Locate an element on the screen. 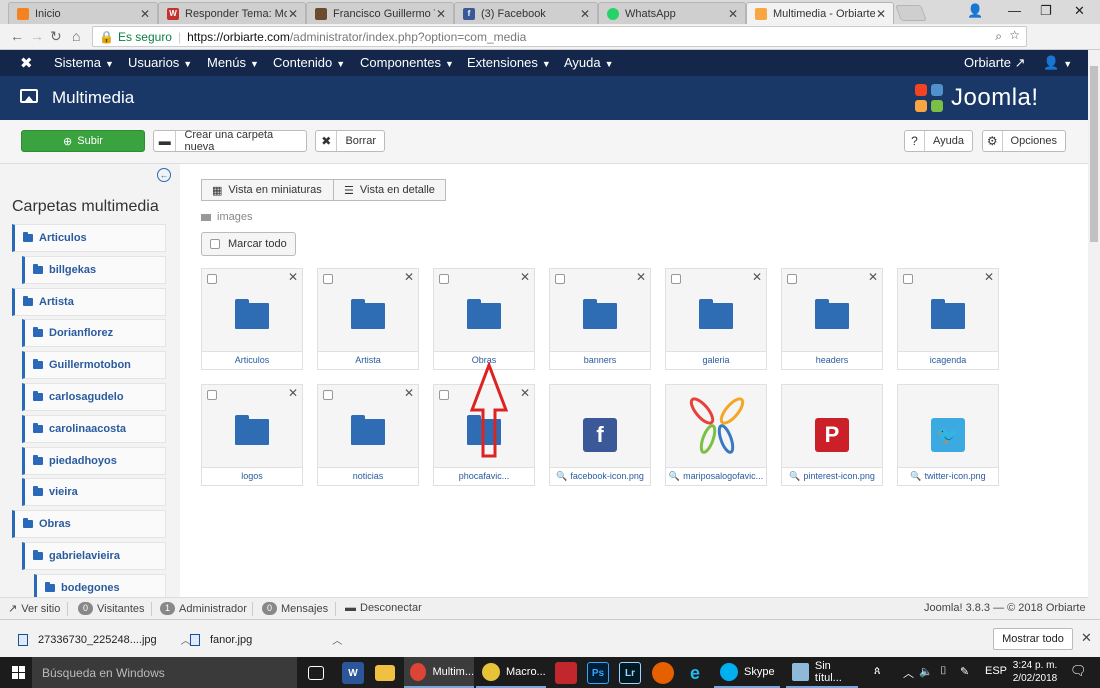 This screenshot has height=688, width=1100. people-icon: ጰ is located at coordinates (877, 671).